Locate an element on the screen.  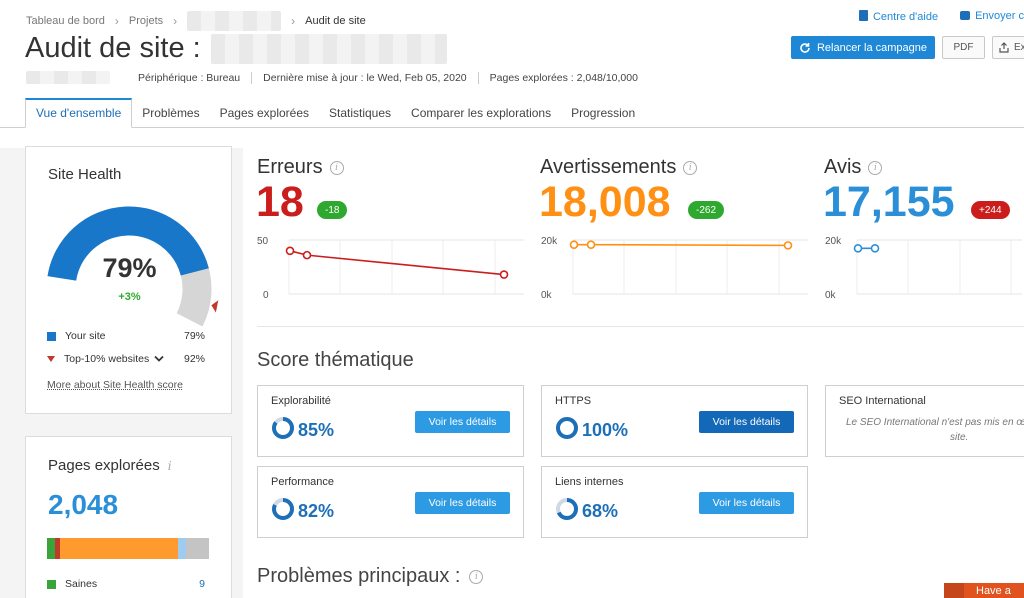
legend-label: Your site is located at coordinates (85, 336).